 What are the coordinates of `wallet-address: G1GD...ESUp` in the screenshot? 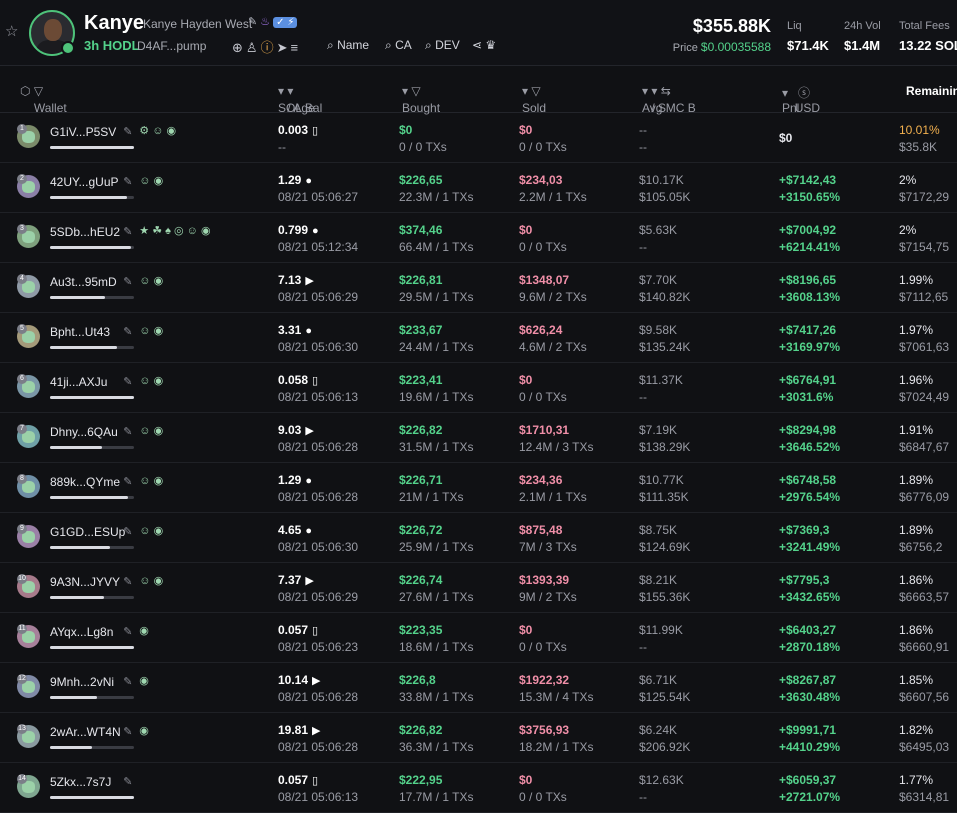 It's located at (87, 532).